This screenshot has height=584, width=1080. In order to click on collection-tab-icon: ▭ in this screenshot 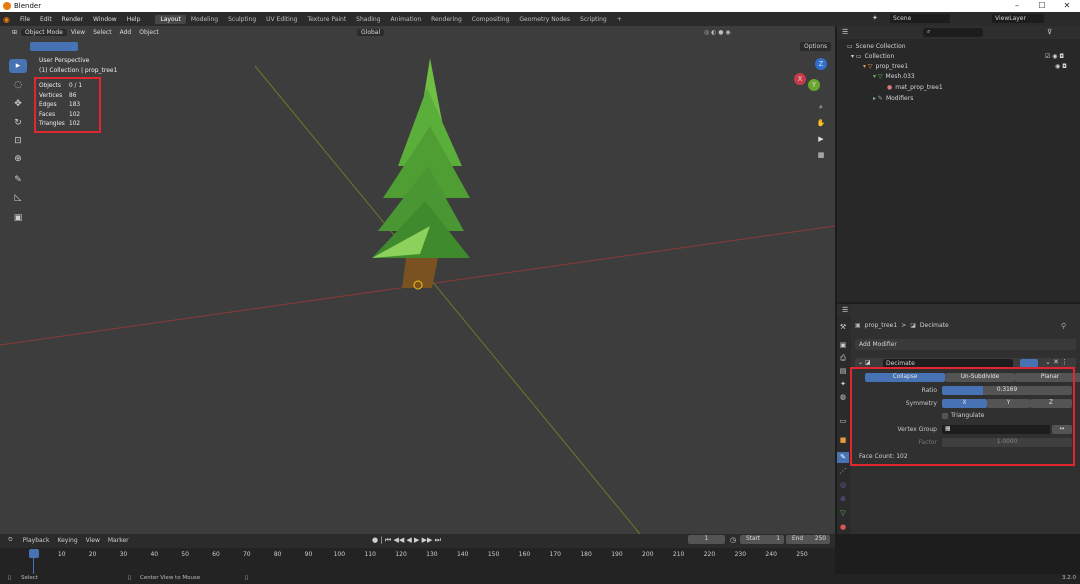, I will do `click(843, 421)`.